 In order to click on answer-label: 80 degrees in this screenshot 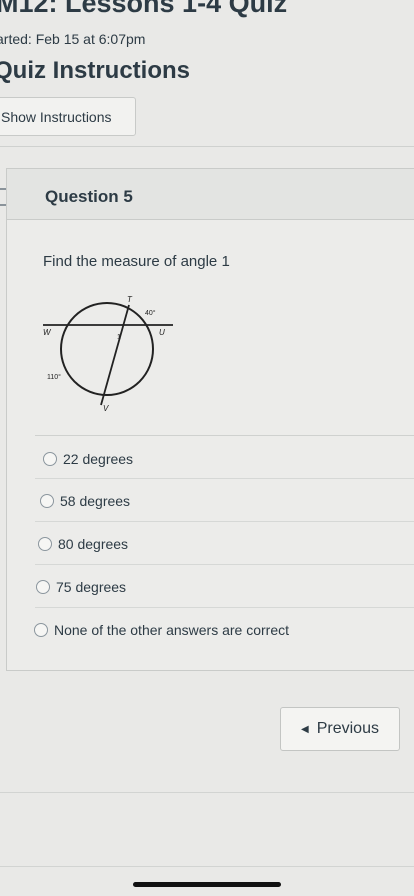, I will do `click(93, 544)`.